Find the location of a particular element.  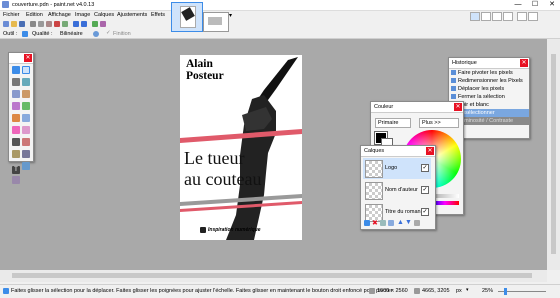

move-selection-tool-icon is located at coordinates (26, 70).